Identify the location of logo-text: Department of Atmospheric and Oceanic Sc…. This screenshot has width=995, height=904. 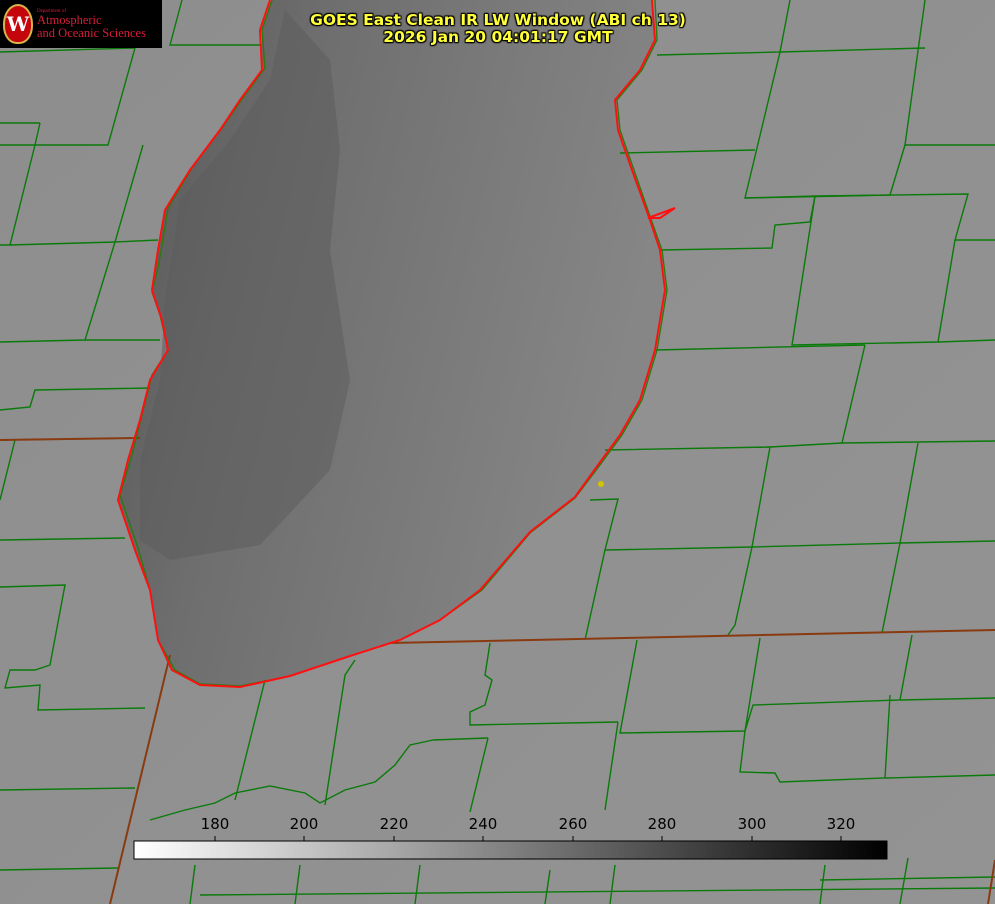
(91, 24).